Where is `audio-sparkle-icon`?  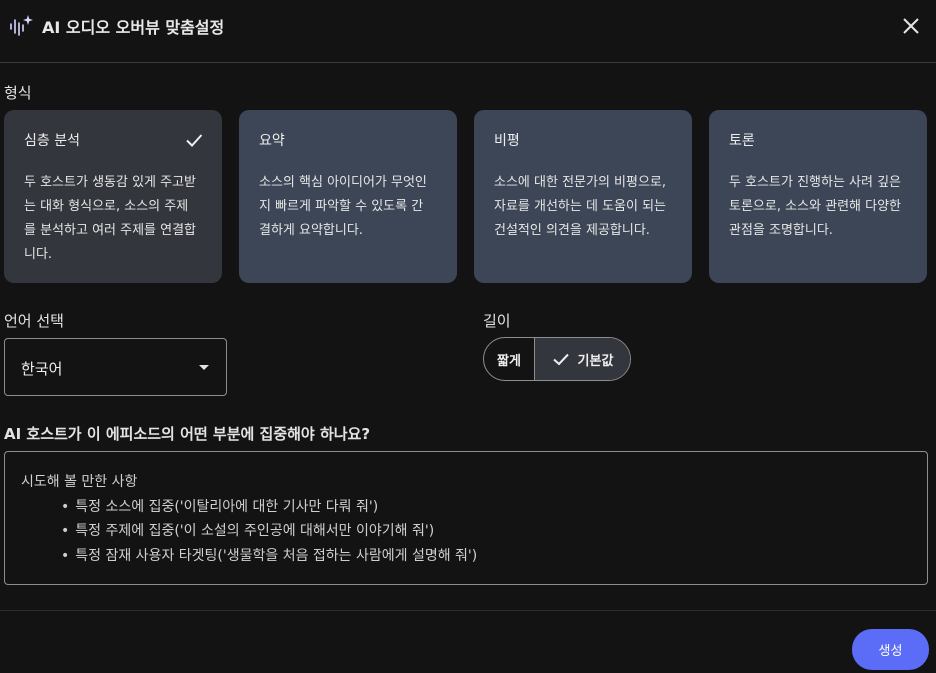
audio-sparkle-icon is located at coordinates (21, 25).